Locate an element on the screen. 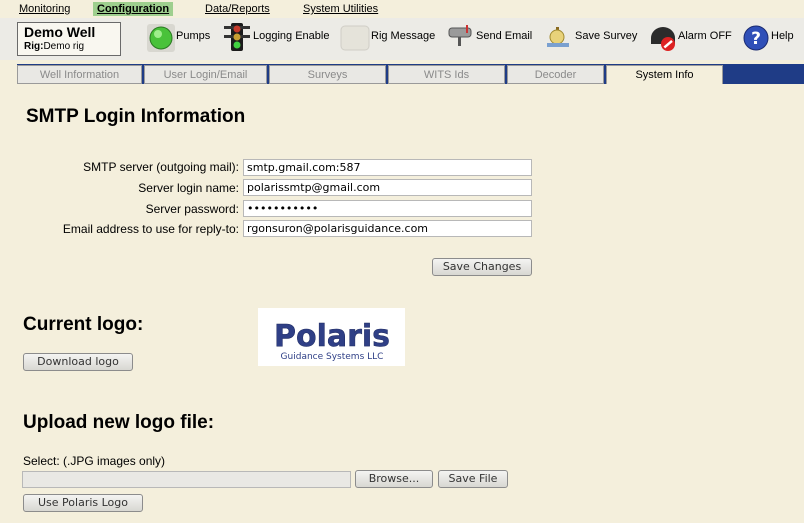 This screenshot has width=804, height=523. password-input is located at coordinates (387, 208).